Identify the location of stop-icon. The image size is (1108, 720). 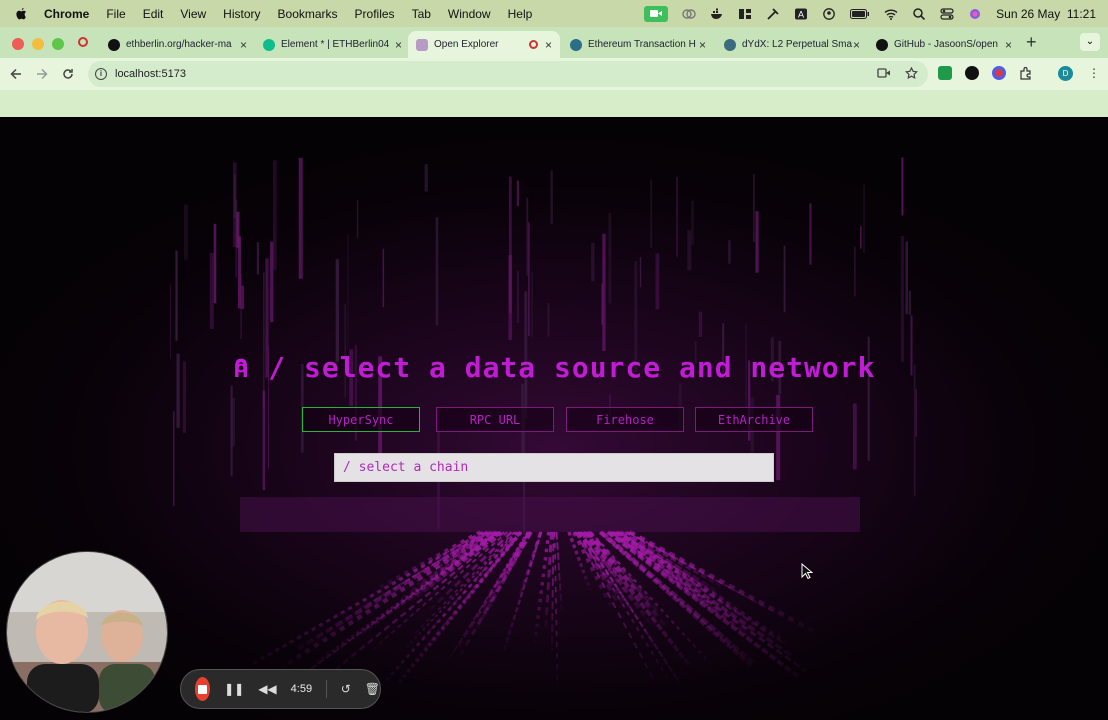
(203, 689).